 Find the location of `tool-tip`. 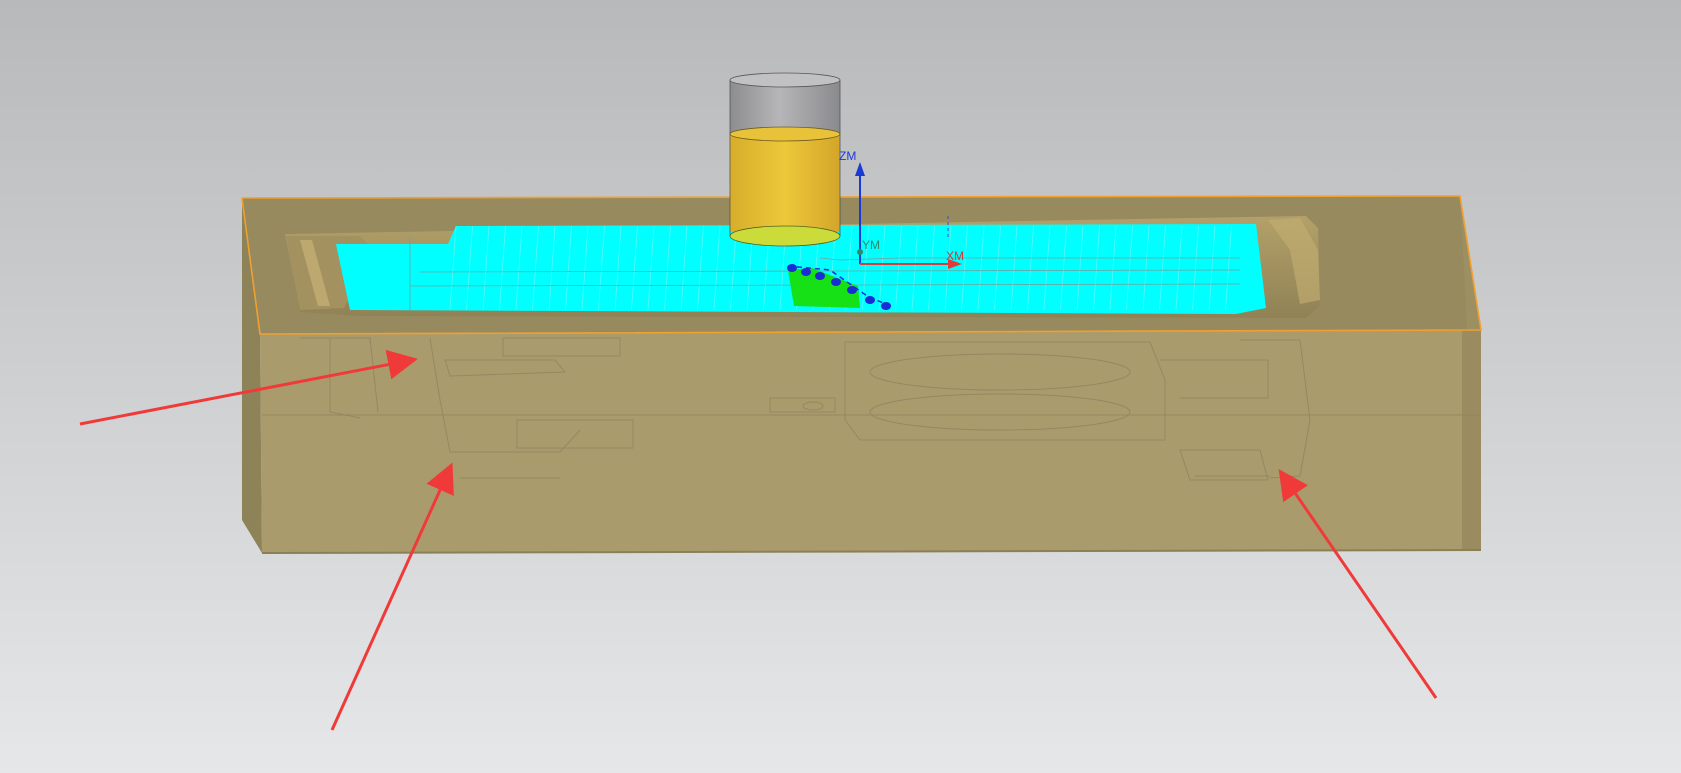

tool-tip is located at coordinates (785, 236).